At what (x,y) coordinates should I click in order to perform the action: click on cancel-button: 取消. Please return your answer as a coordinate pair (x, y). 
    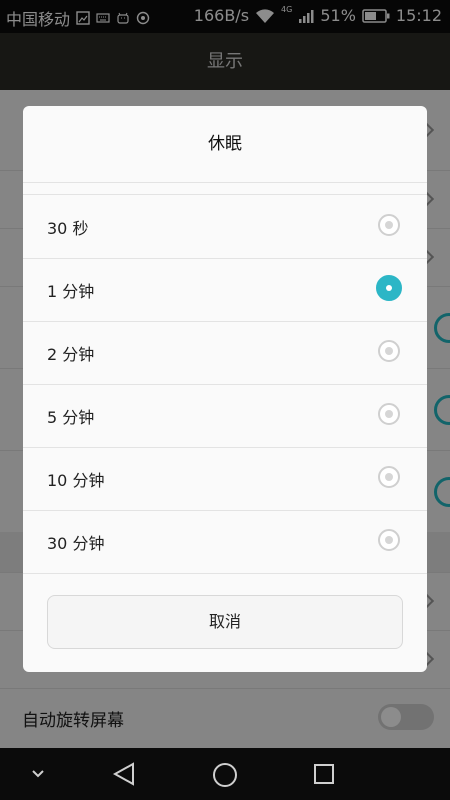
    Looking at the image, I should click on (225, 622).